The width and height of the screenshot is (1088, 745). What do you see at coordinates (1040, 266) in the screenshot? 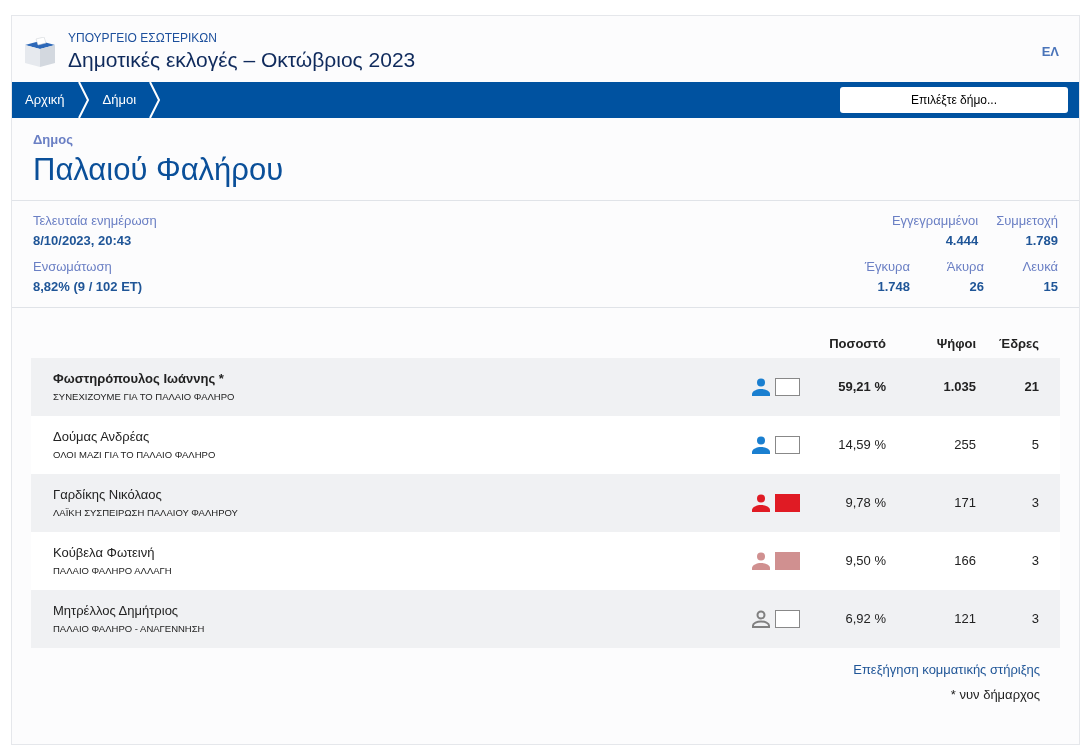
I see `stat-label: Λευκά` at bounding box center [1040, 266].